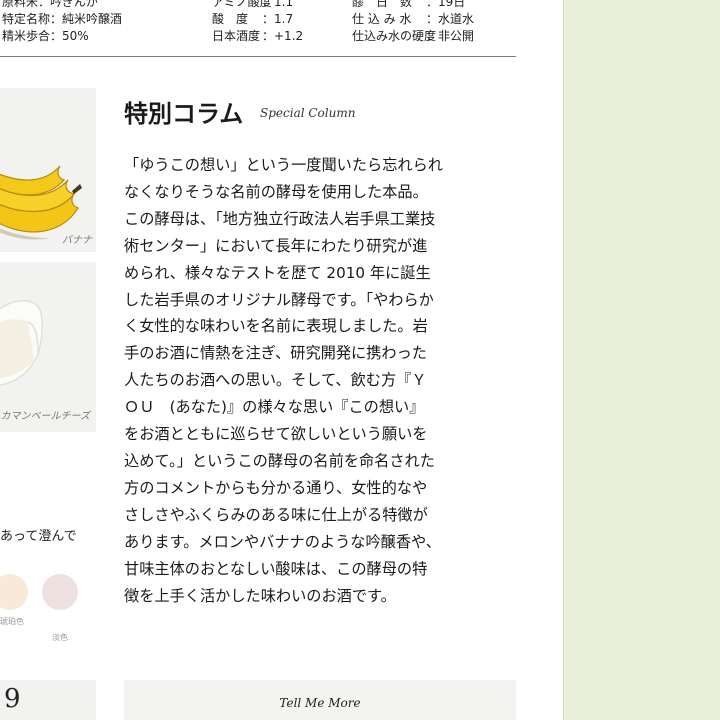 This screenshot has height=720, width=720. I want to click on body-line: さしさやふくらみのある味に仕上がる特徴が, so click(276, 514).